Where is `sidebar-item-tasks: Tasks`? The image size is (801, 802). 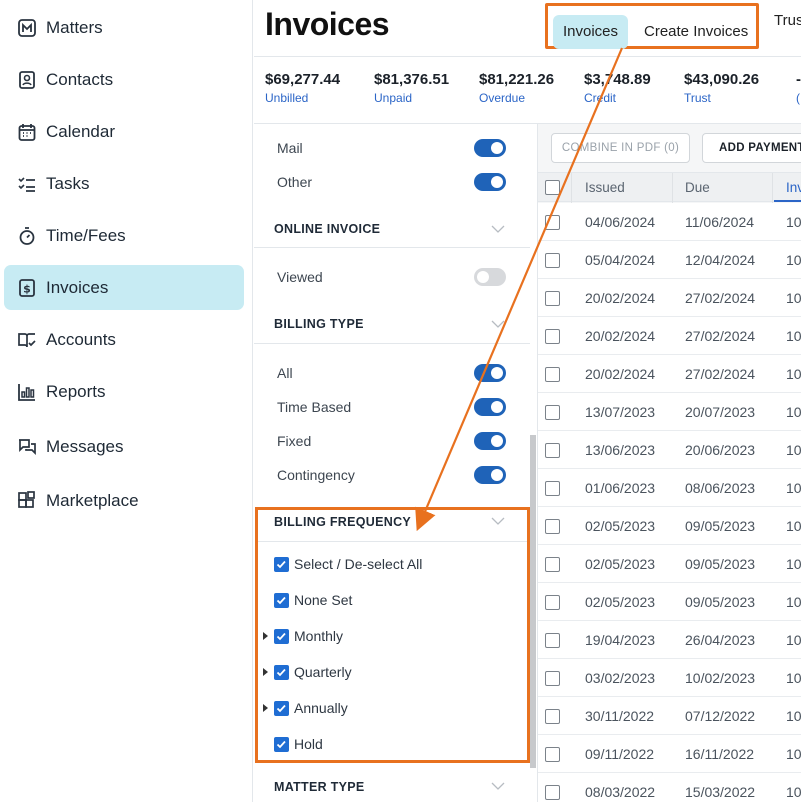 sidebar-item-tasks: Tasks is located at coordinates (124, 183).